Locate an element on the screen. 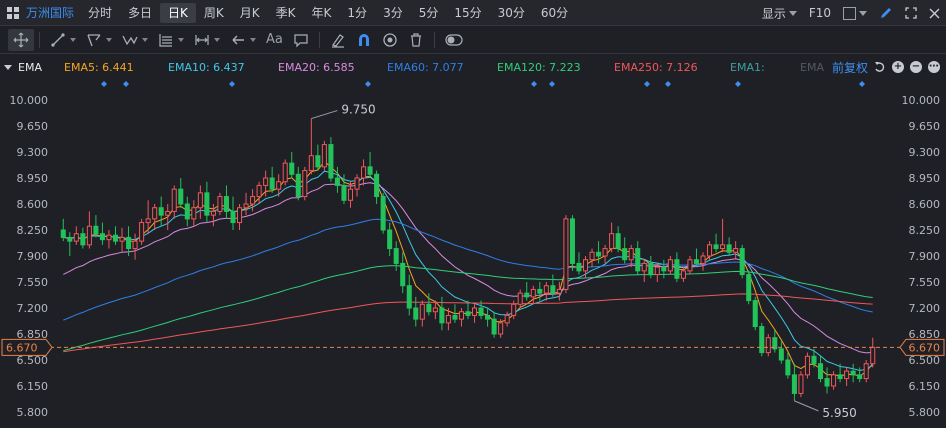 Image resolution: width=946 pixels, height=428 pixels. close-button is located at coordinates (934, 13).